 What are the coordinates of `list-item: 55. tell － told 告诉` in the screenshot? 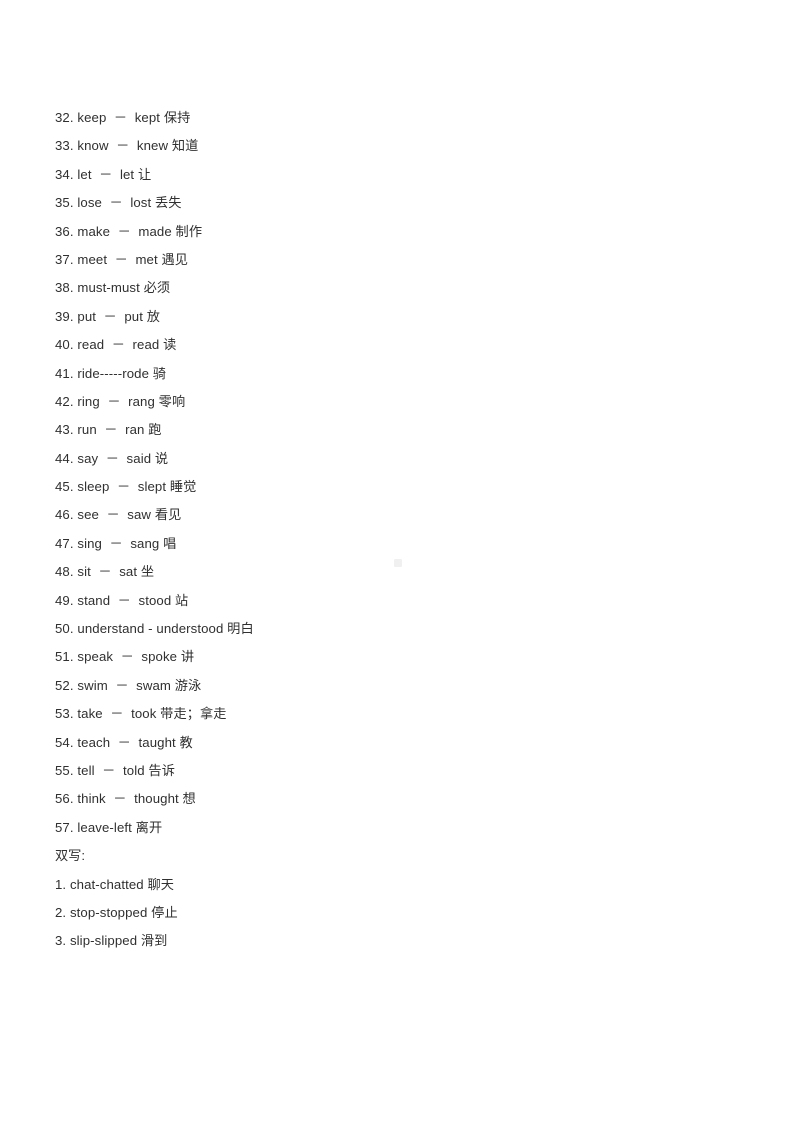 It's located at (115, 770).